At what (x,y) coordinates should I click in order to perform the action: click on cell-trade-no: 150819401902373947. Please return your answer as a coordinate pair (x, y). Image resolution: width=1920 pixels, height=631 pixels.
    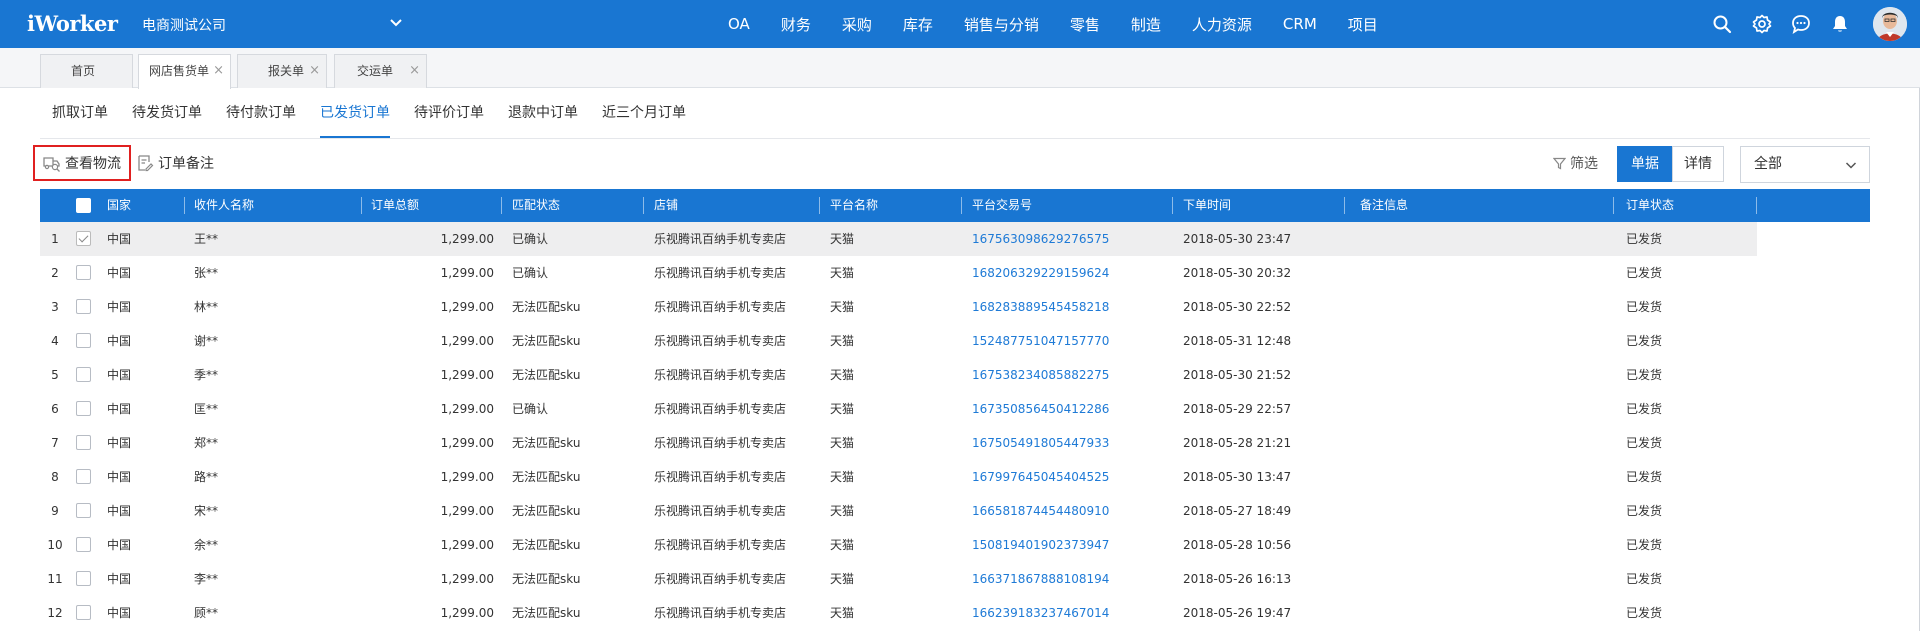
    Looking at the image, I should click on (1040, 545).